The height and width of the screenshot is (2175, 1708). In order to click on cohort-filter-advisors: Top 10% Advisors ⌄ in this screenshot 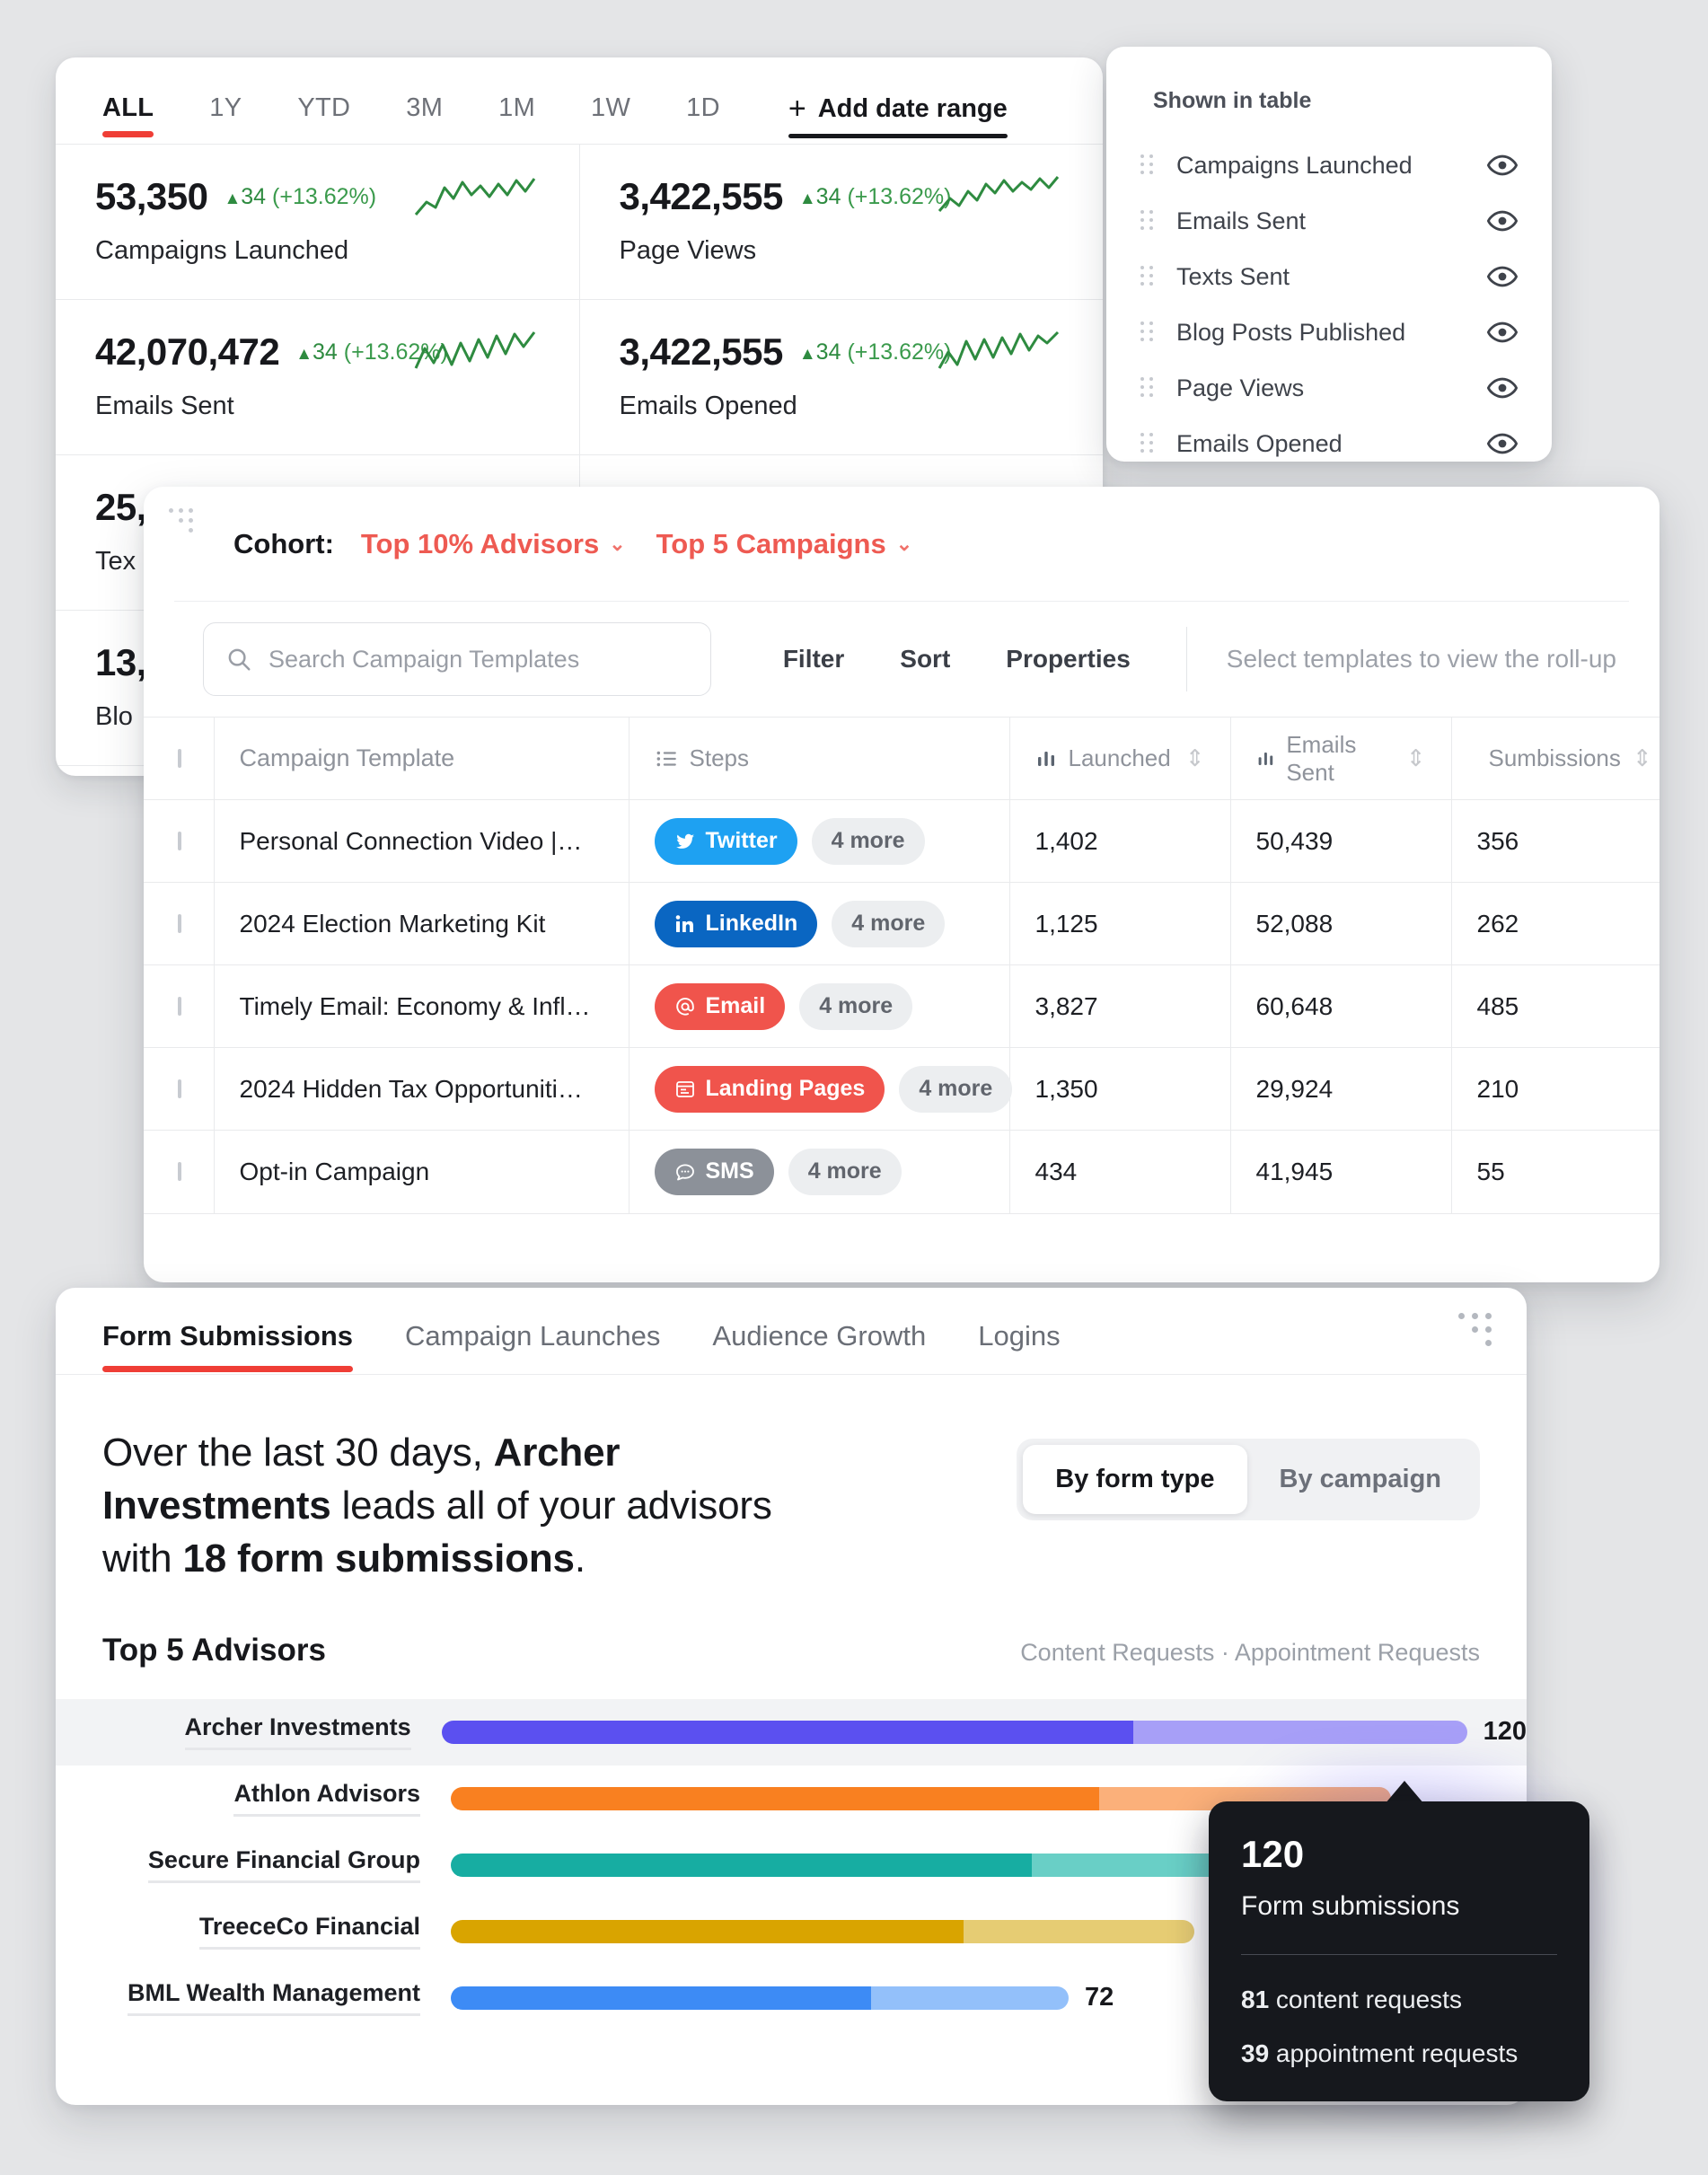, I will do `click(494, 544)`.